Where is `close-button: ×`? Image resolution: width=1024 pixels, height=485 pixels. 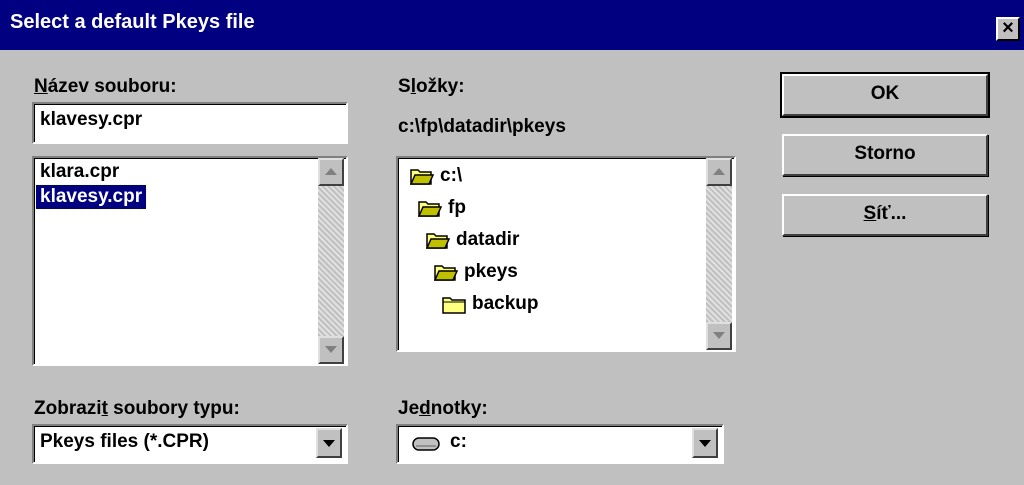
close-button: × is located at coordinates (1008, 29).